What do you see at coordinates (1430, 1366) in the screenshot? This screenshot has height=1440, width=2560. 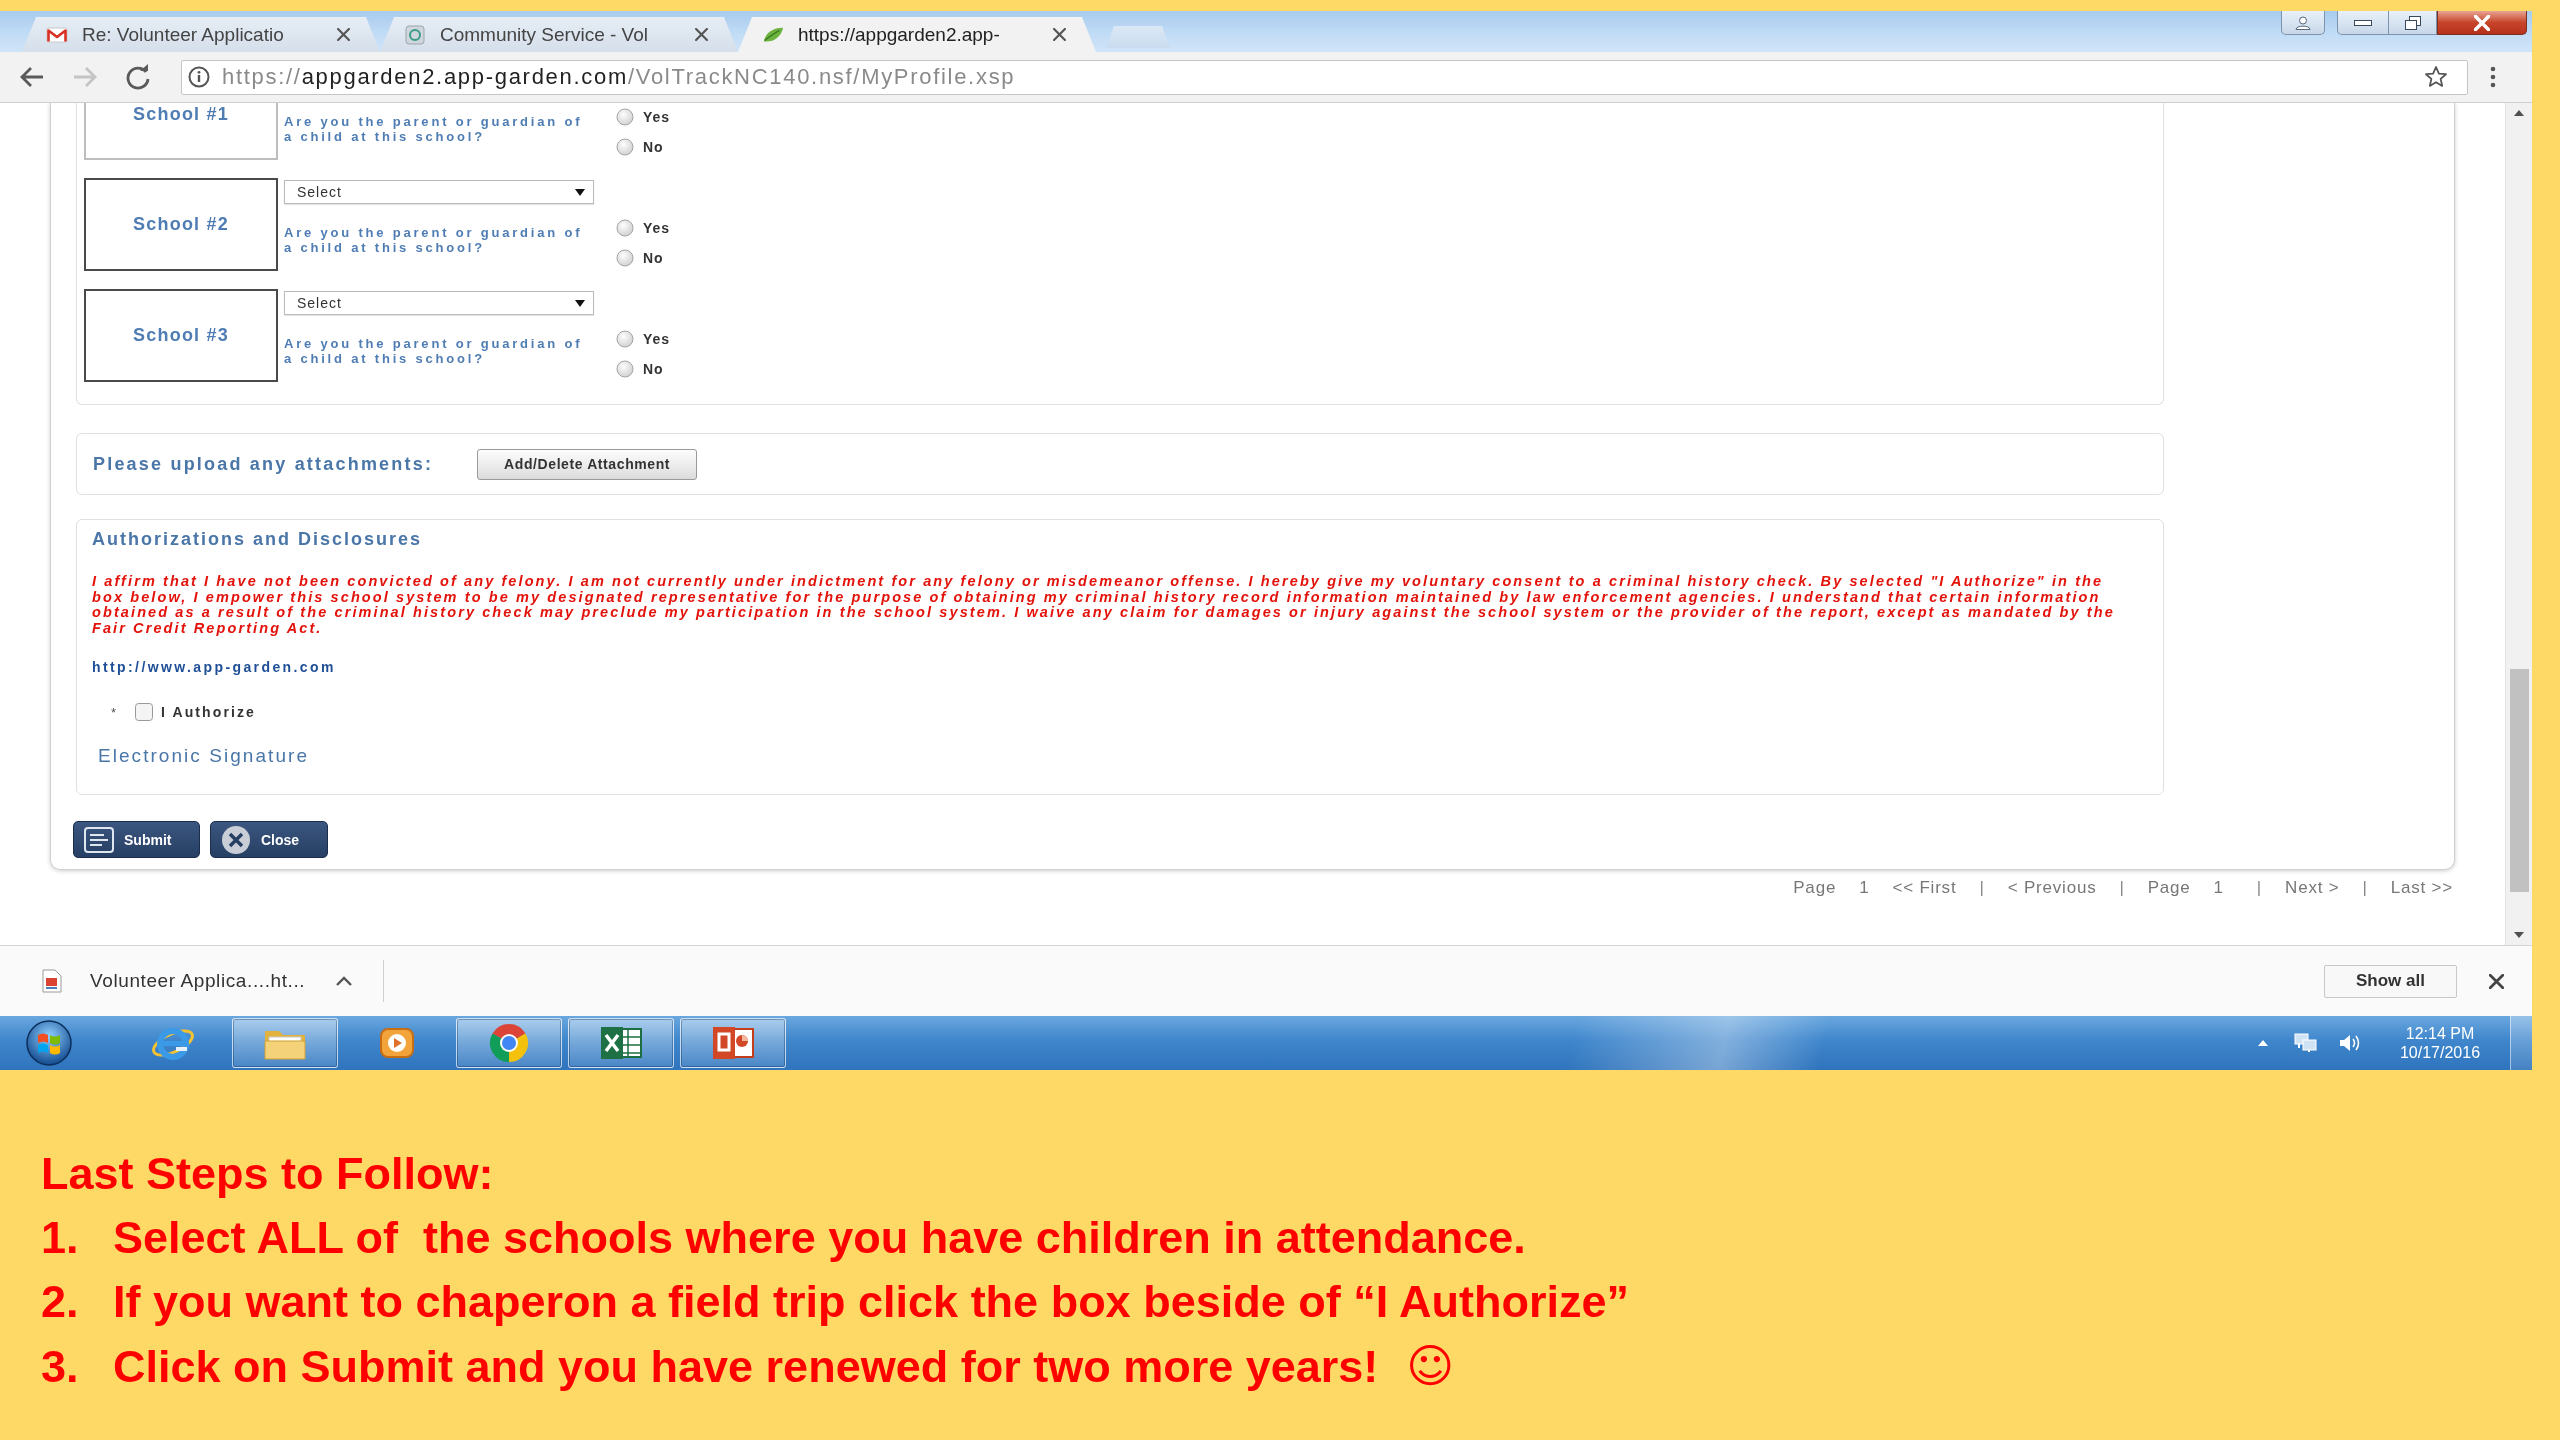 I see `smiley-icon: ☺` at bounding box center [1430, 1366].